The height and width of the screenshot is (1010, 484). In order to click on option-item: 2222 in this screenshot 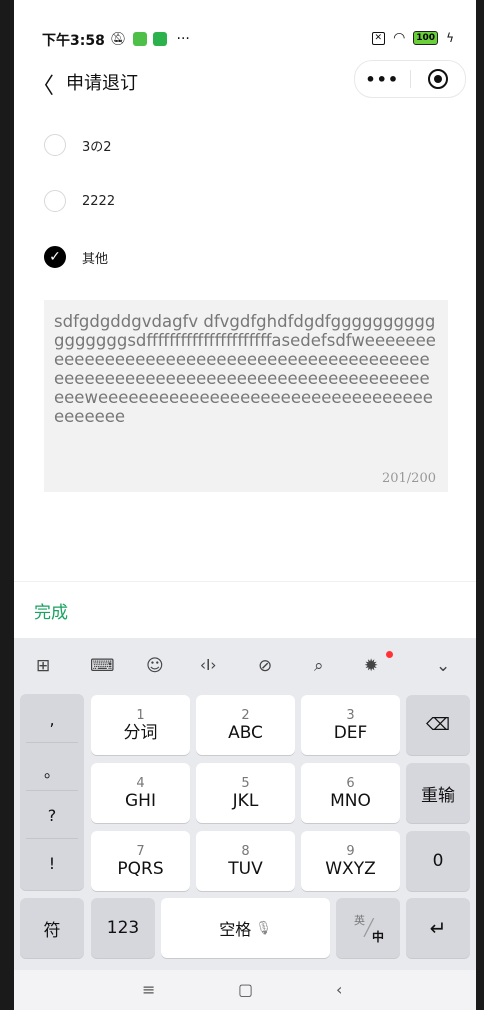, I will do `click(79, 201)`.